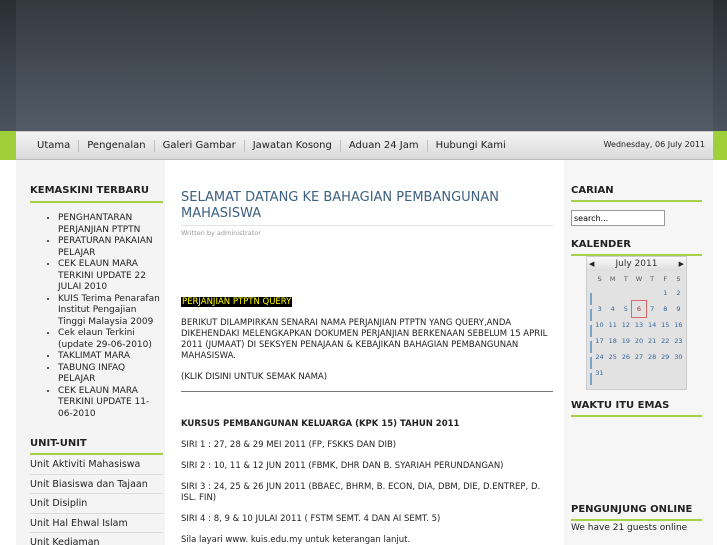 This screenshot has width=727, height=545. I want to click on unit-item-aktiviti: Unit Aktiviti Mahasiswa, so click(96, 465).